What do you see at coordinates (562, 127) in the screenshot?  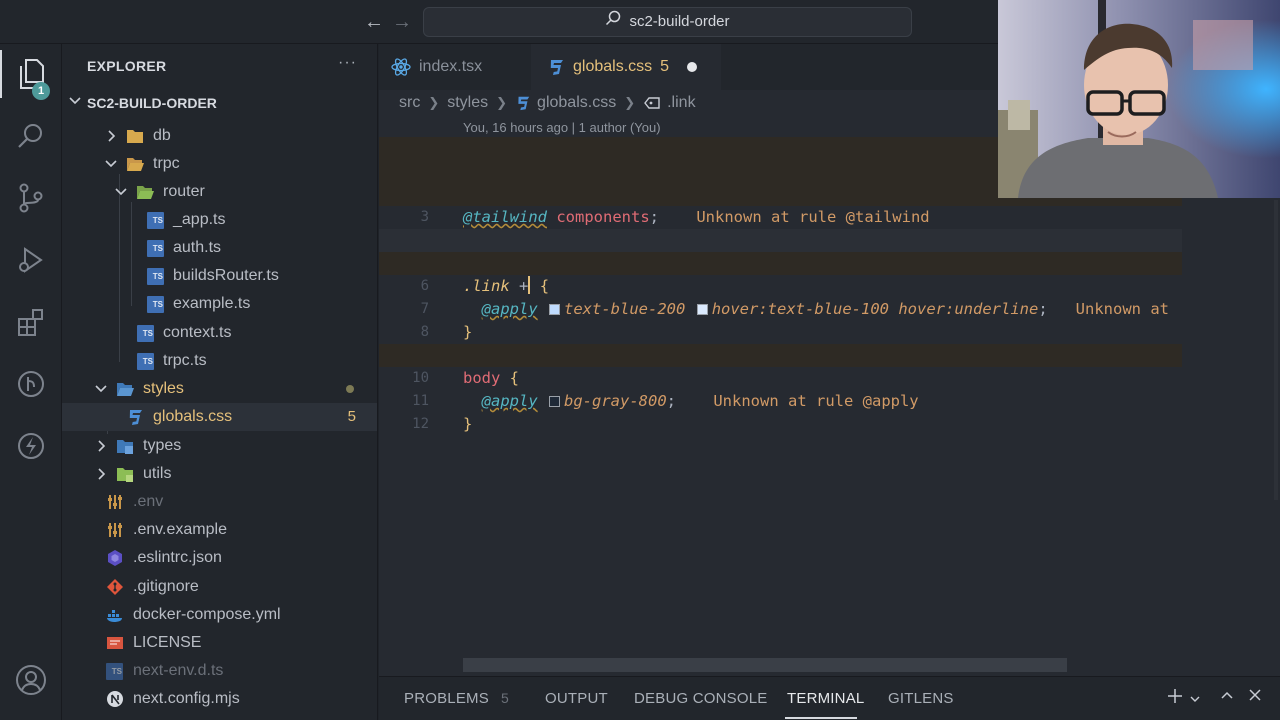 I see `git-blame-lens: You, 16 hours ago | 1 author (You)` at bounding box center [562, 127].